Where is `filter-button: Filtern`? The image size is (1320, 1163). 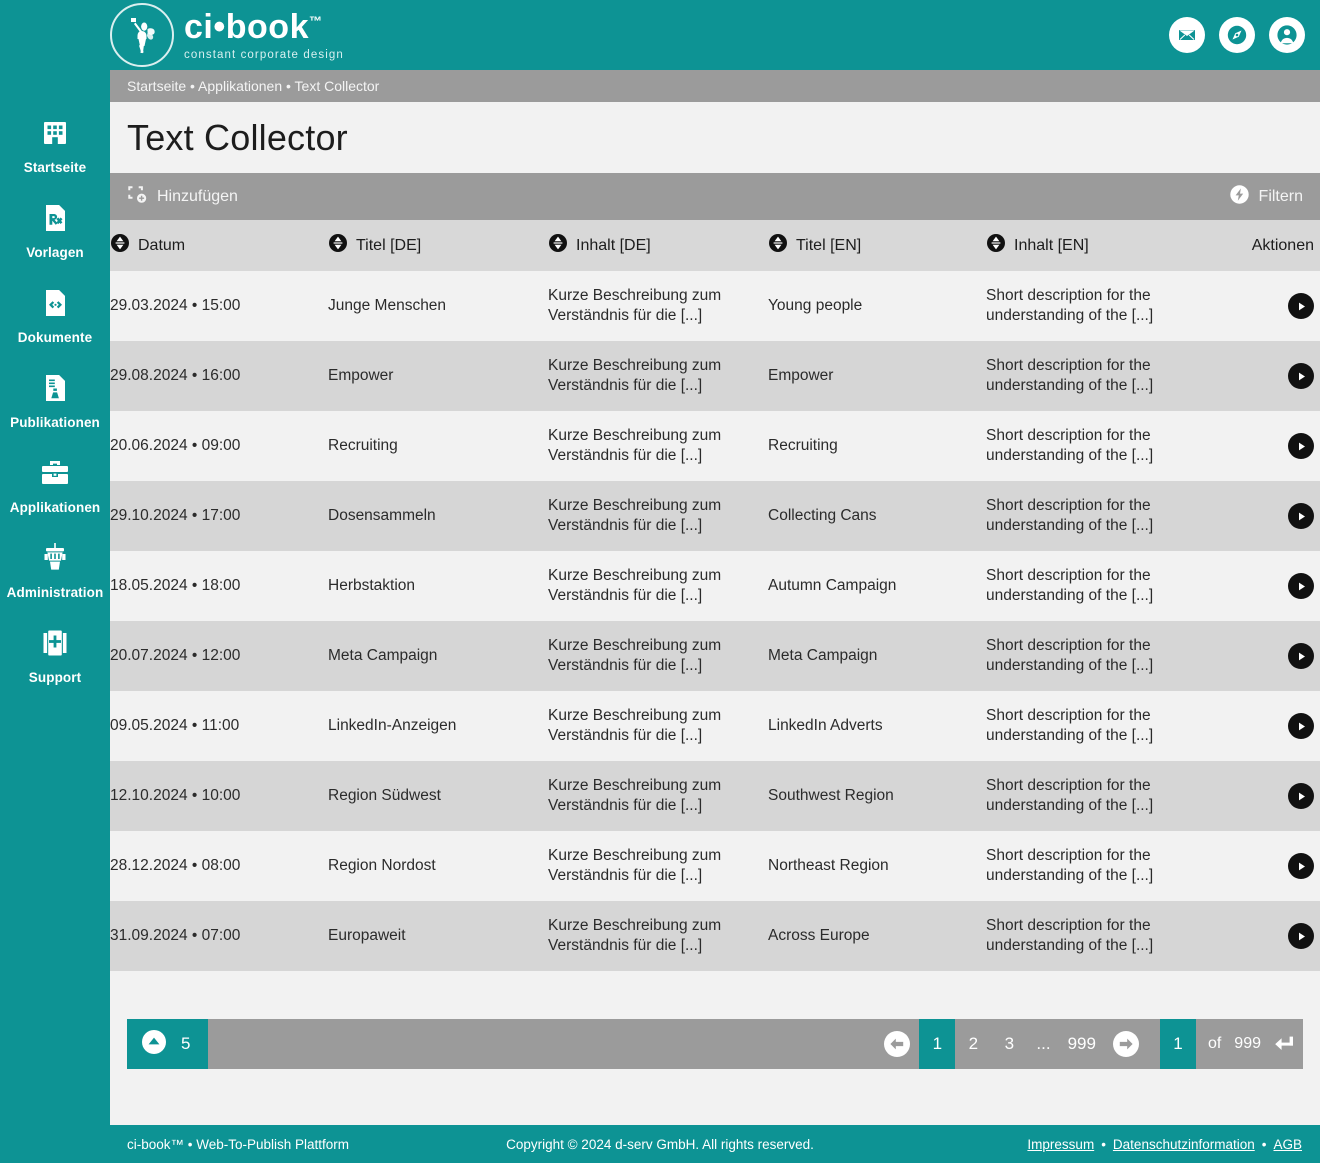
filter-button: Filtern is located at coordinates (1266, 197).